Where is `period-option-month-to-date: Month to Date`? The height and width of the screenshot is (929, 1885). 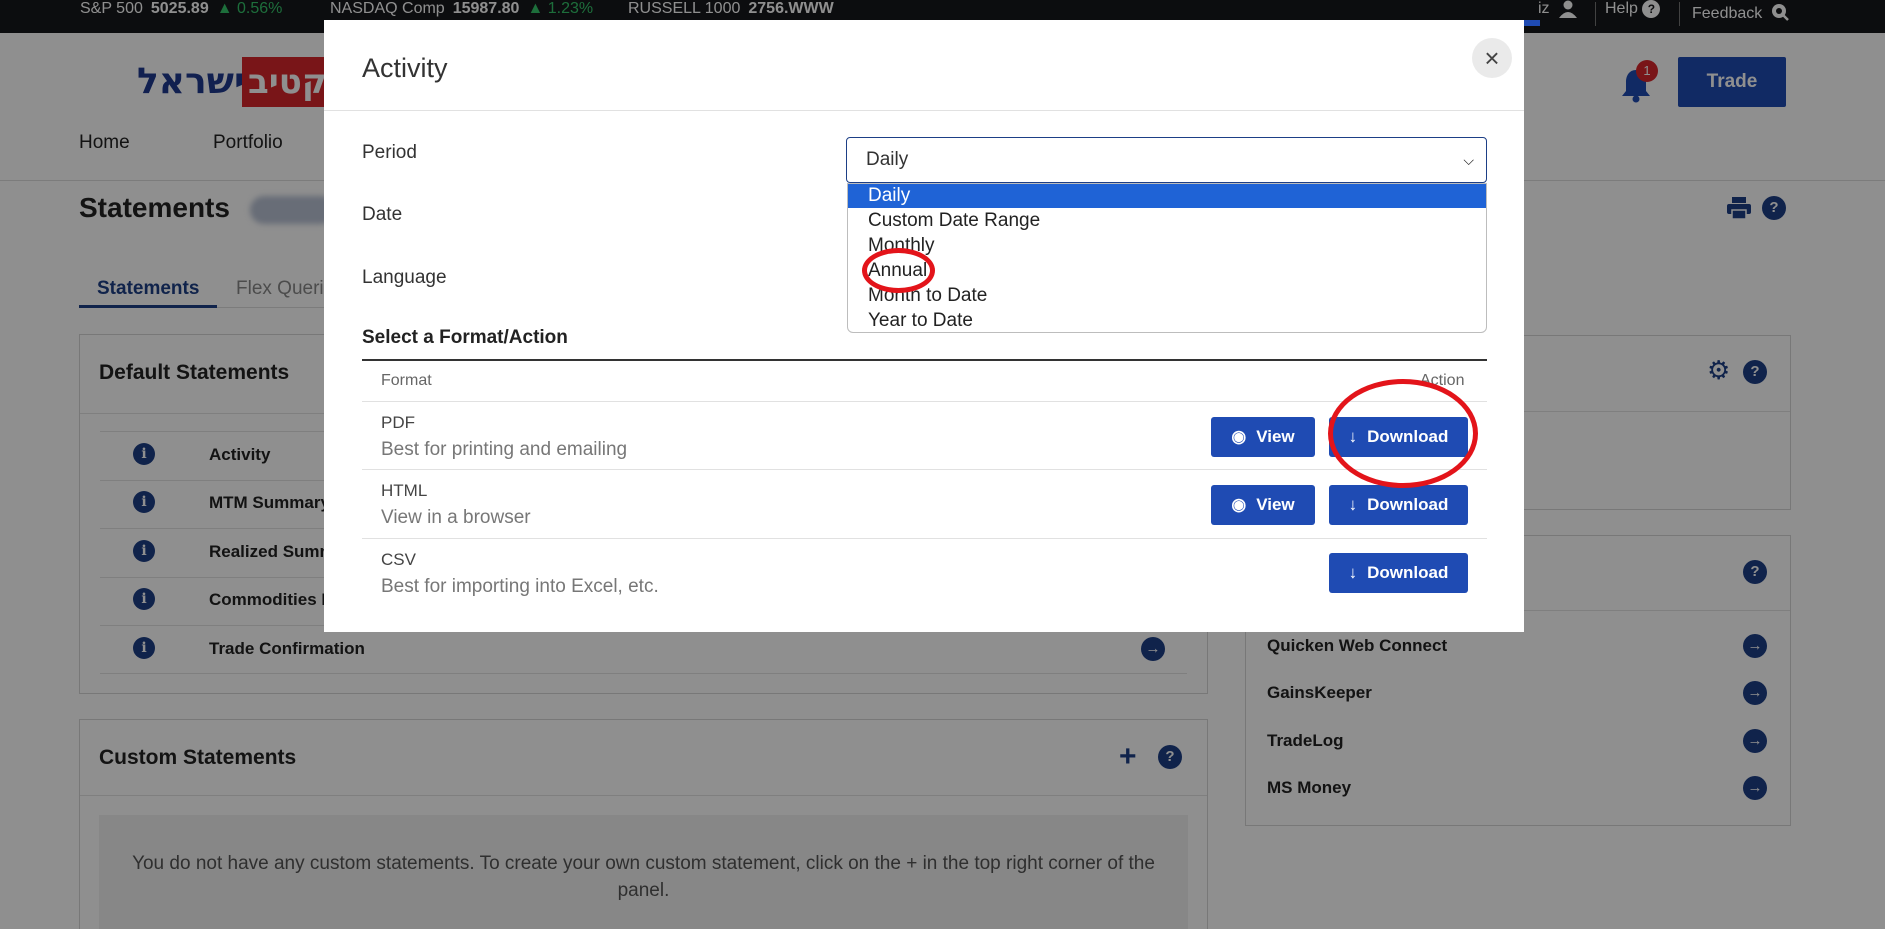
period-option-month-to-date: Month to Date is located at coordinates (1167, 296).